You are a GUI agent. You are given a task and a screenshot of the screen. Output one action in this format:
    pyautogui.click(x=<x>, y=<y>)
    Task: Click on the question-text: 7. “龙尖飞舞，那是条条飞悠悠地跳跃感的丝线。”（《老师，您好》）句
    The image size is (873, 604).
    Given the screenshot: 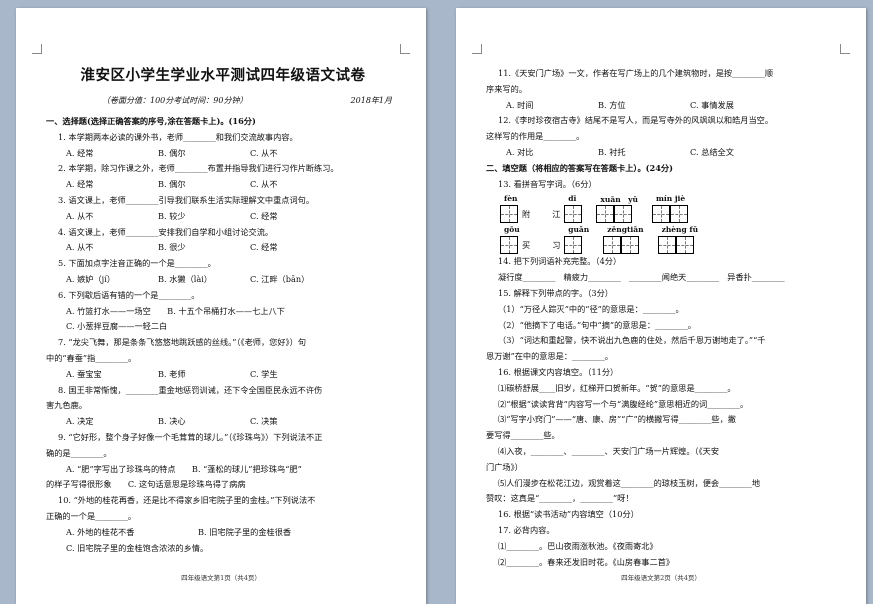 What is the action you would take?
    pyautogui.click(x=182, y=342)
    